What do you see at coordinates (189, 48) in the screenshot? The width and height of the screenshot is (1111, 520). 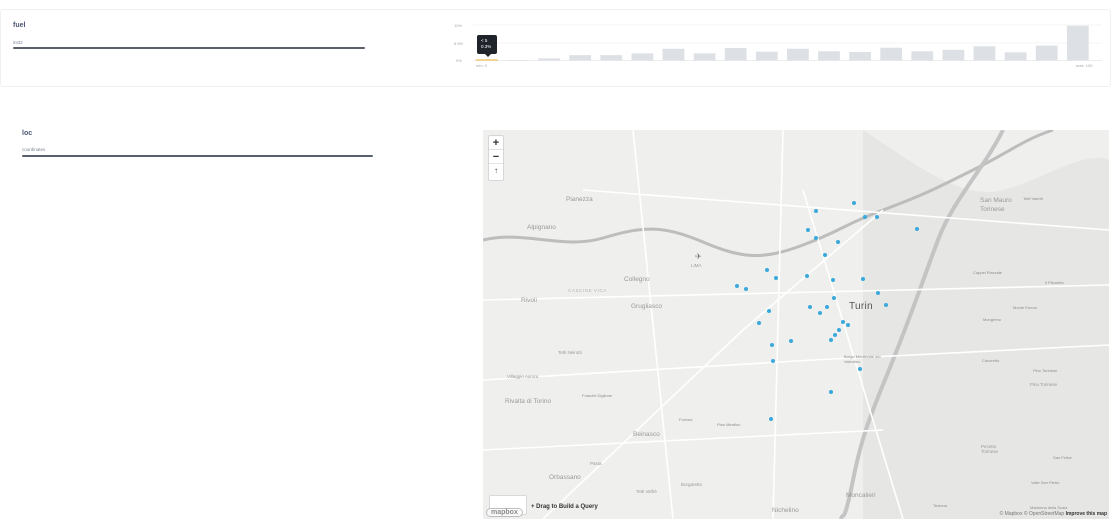 I see `fuel-distribution-rule` at bounding box center [189, 48].